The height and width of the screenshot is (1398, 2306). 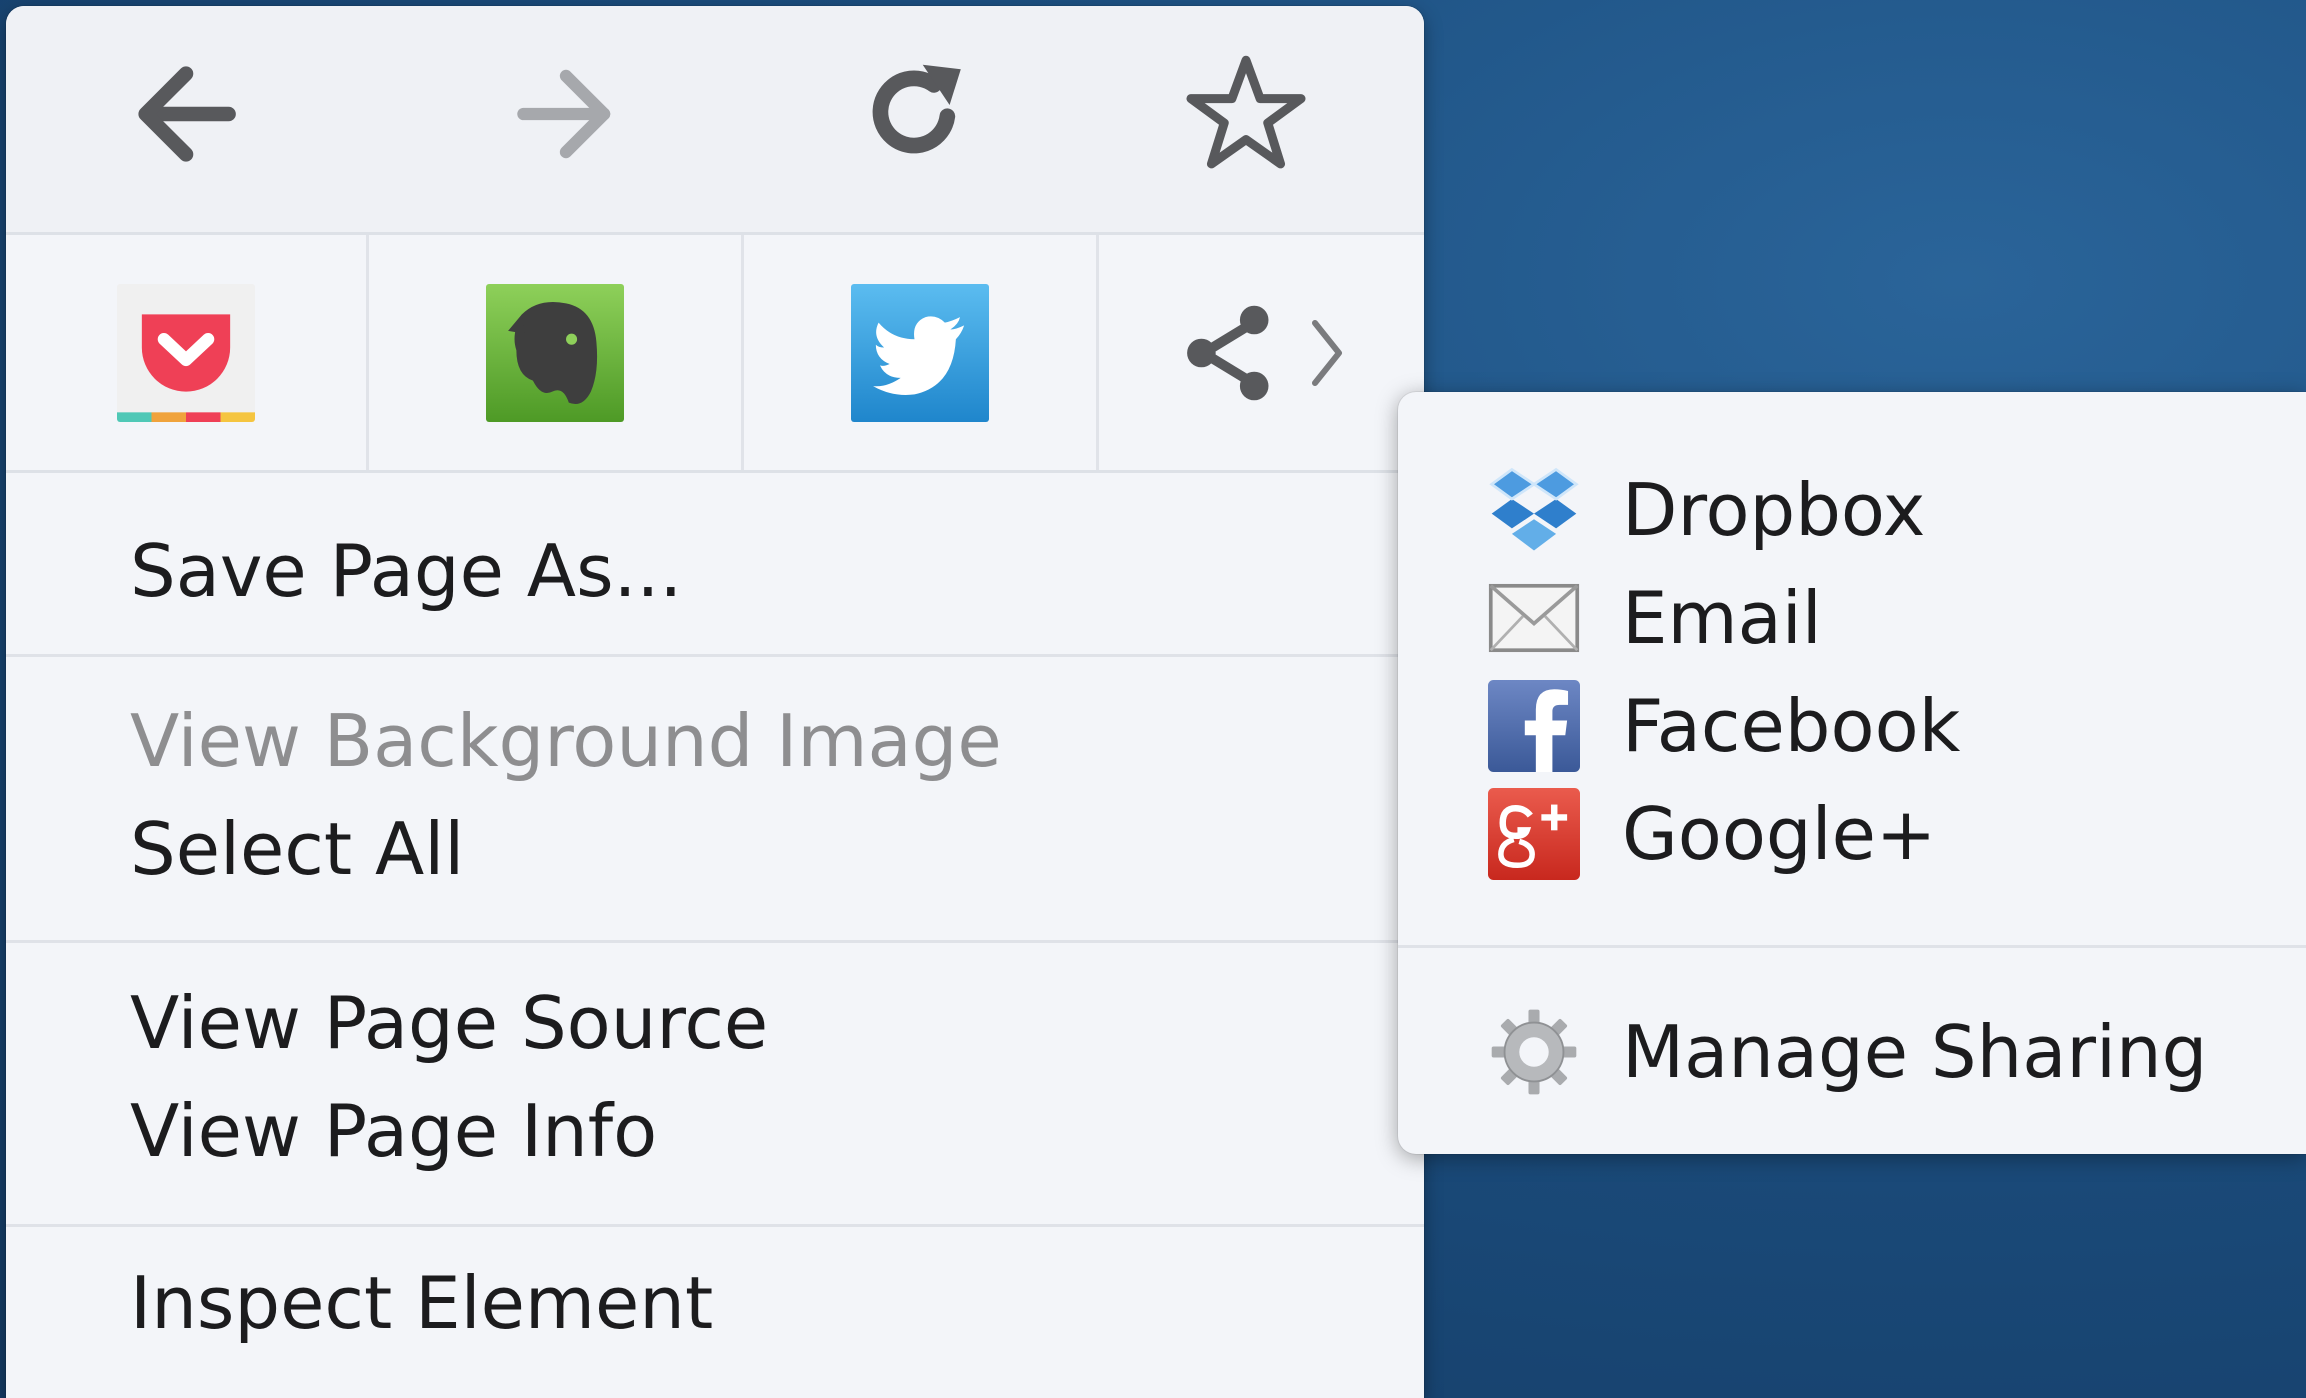 I want to click on pocket-button, so click(x=186, y=352).